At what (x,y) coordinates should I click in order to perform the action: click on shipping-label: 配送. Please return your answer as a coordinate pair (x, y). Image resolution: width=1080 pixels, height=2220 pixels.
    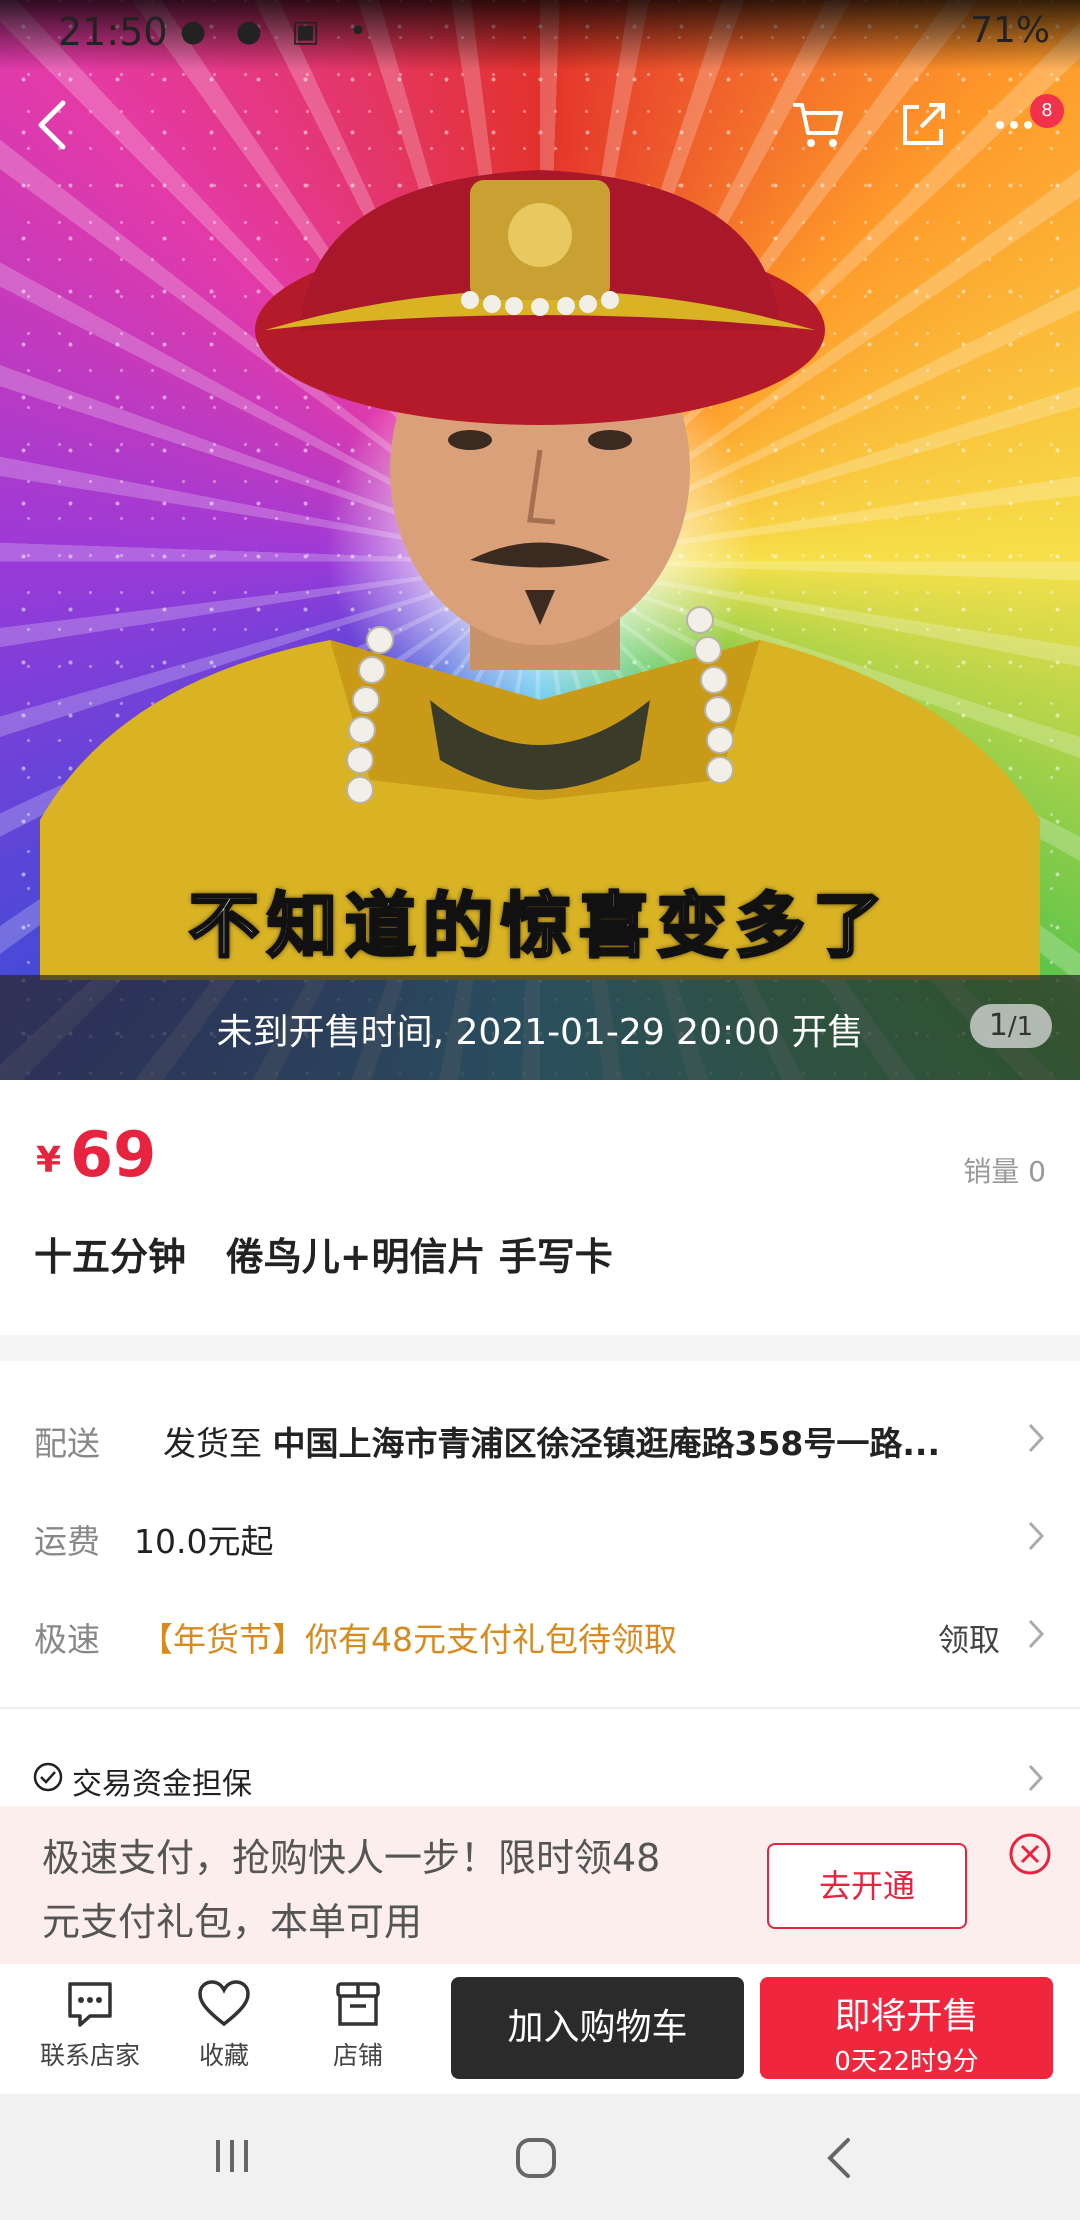
    Looking at the image, I should click on (67, 1443).